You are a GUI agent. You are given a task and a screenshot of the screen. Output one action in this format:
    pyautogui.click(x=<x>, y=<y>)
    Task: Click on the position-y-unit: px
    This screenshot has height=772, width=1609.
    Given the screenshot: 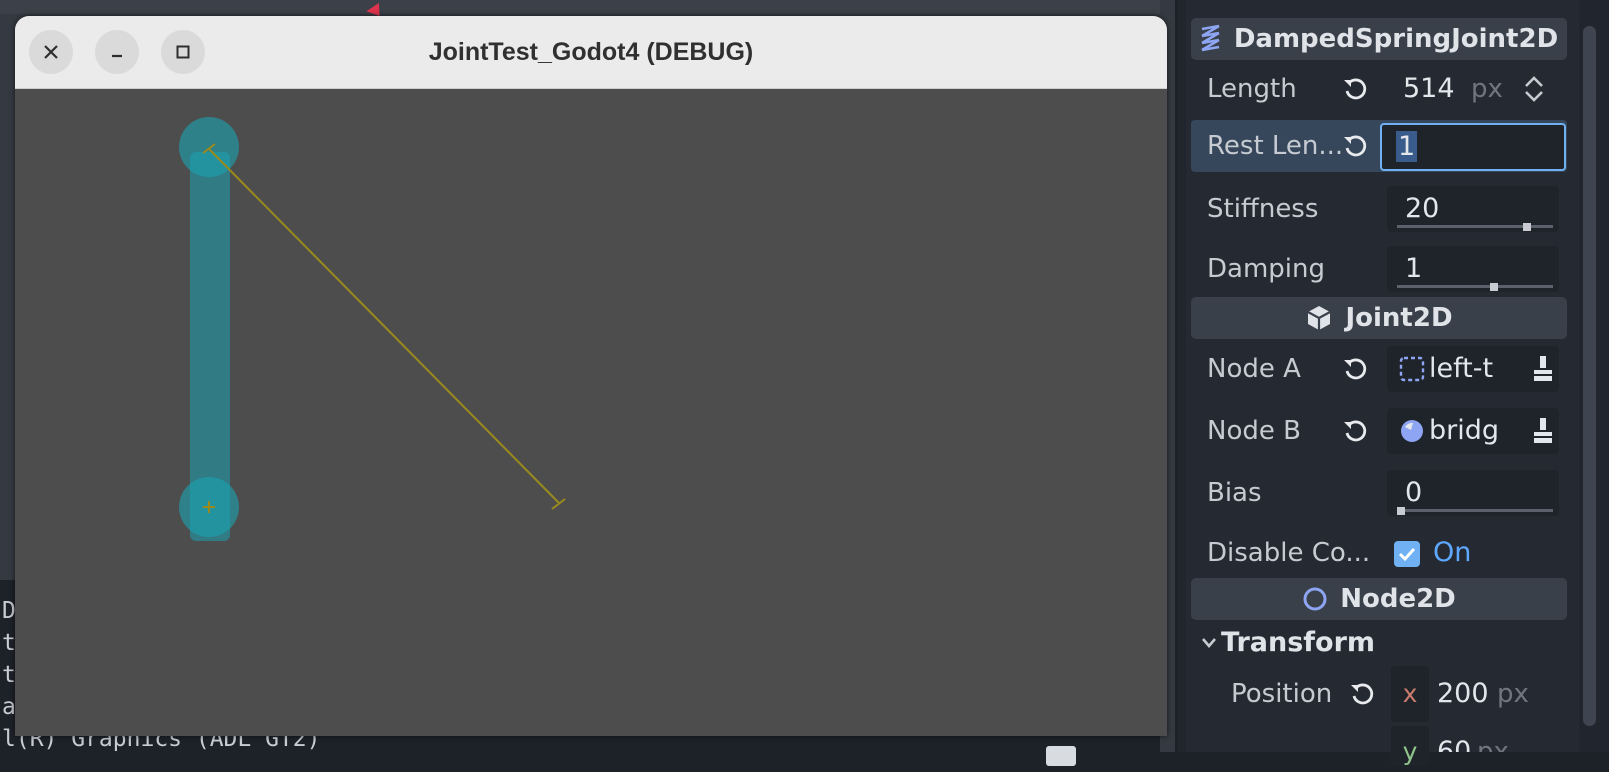 What is the action you would take?
    pyautogui.click(x=1493, y=744)
    